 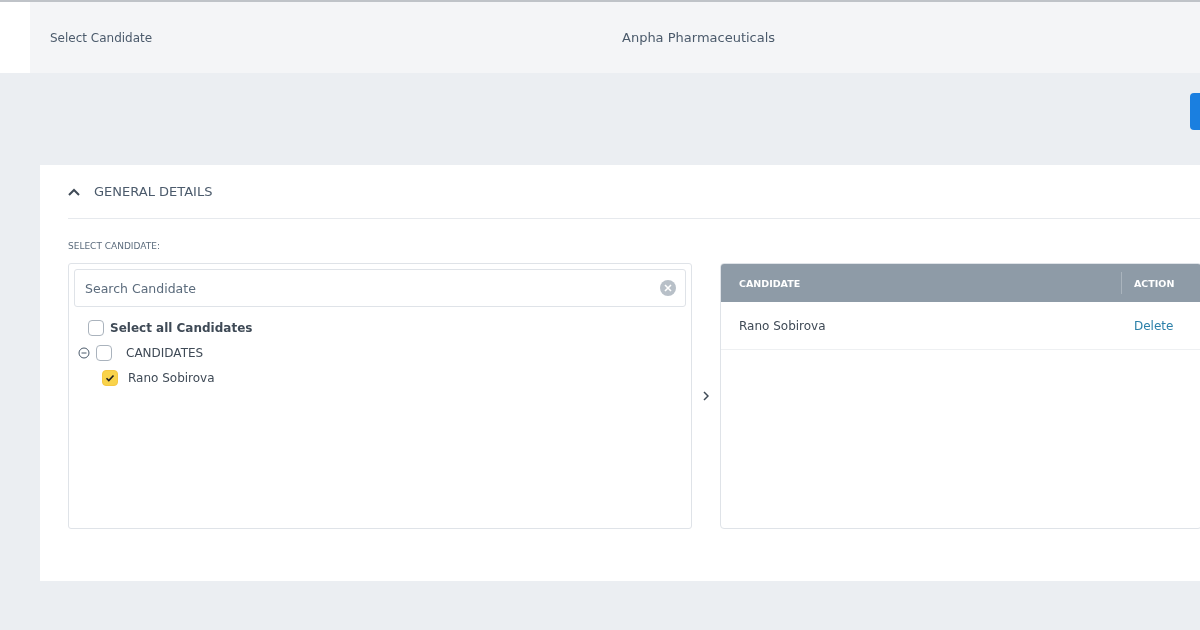 What do you see at coordinates (782, 325) in the screenshot?
I see `table-cell-text: Rano Sobirova` at bounding box center [782, 325].